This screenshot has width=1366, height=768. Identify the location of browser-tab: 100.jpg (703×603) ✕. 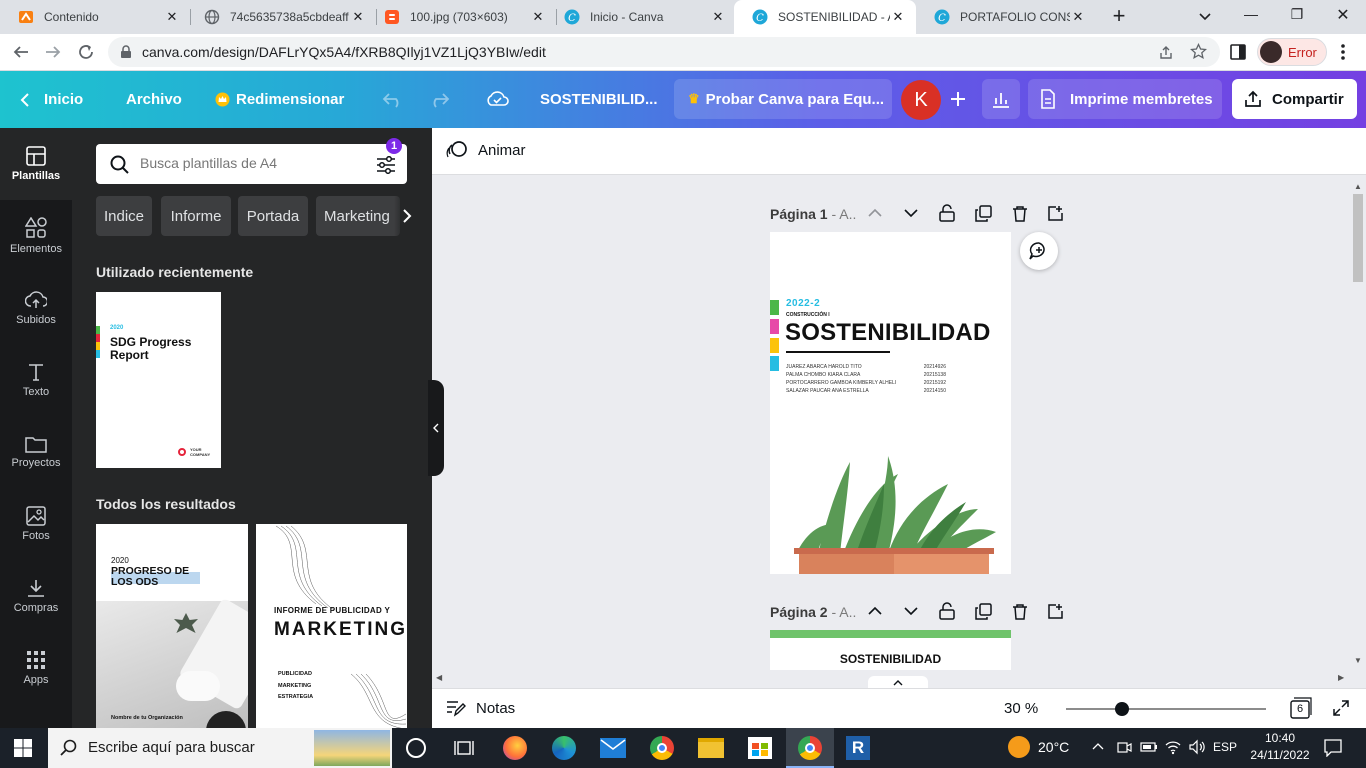
(461, 17).